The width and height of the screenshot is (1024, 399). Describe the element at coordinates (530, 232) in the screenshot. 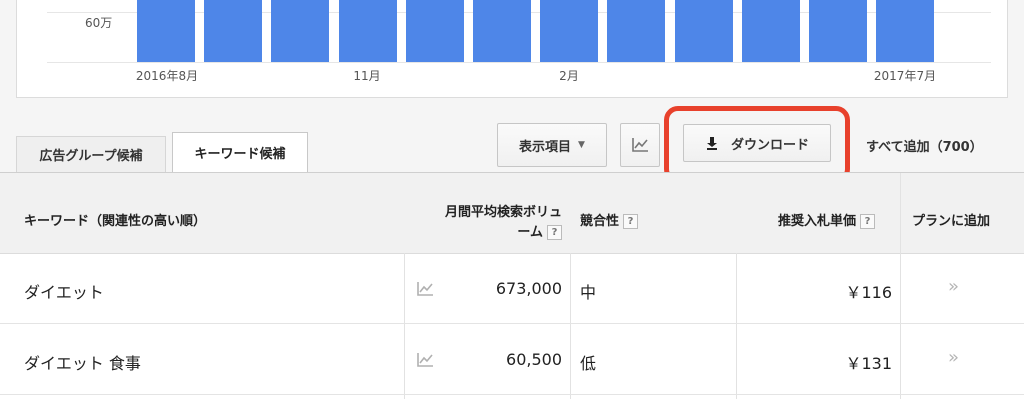

I see `header-volume-line2: ーム` at that location.